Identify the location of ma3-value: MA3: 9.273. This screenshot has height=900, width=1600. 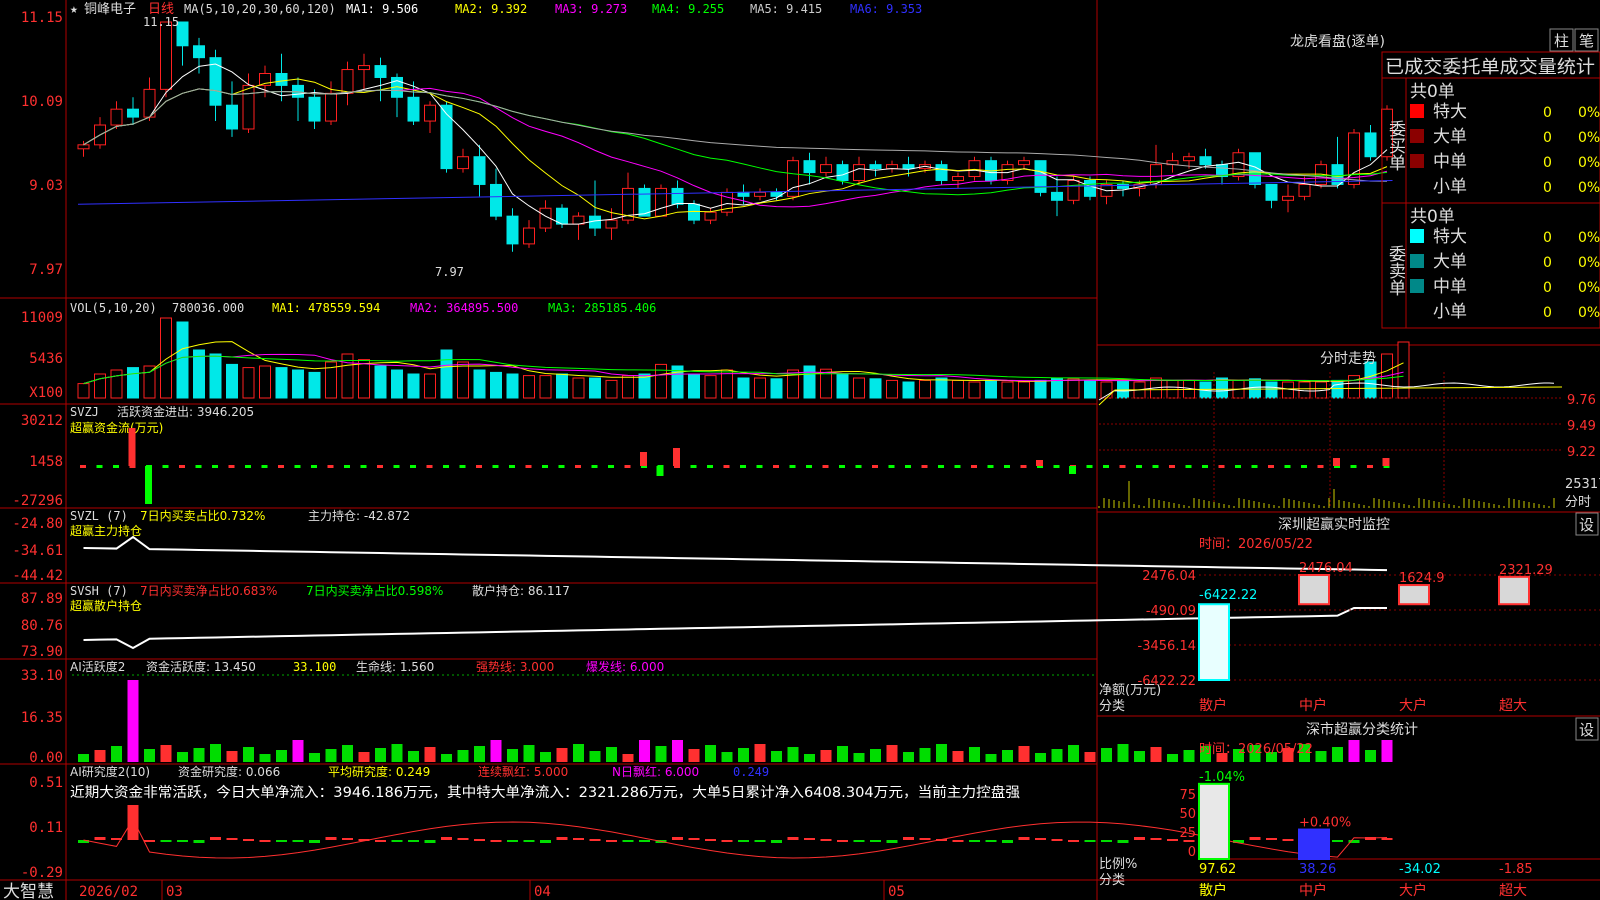
(591, 9).